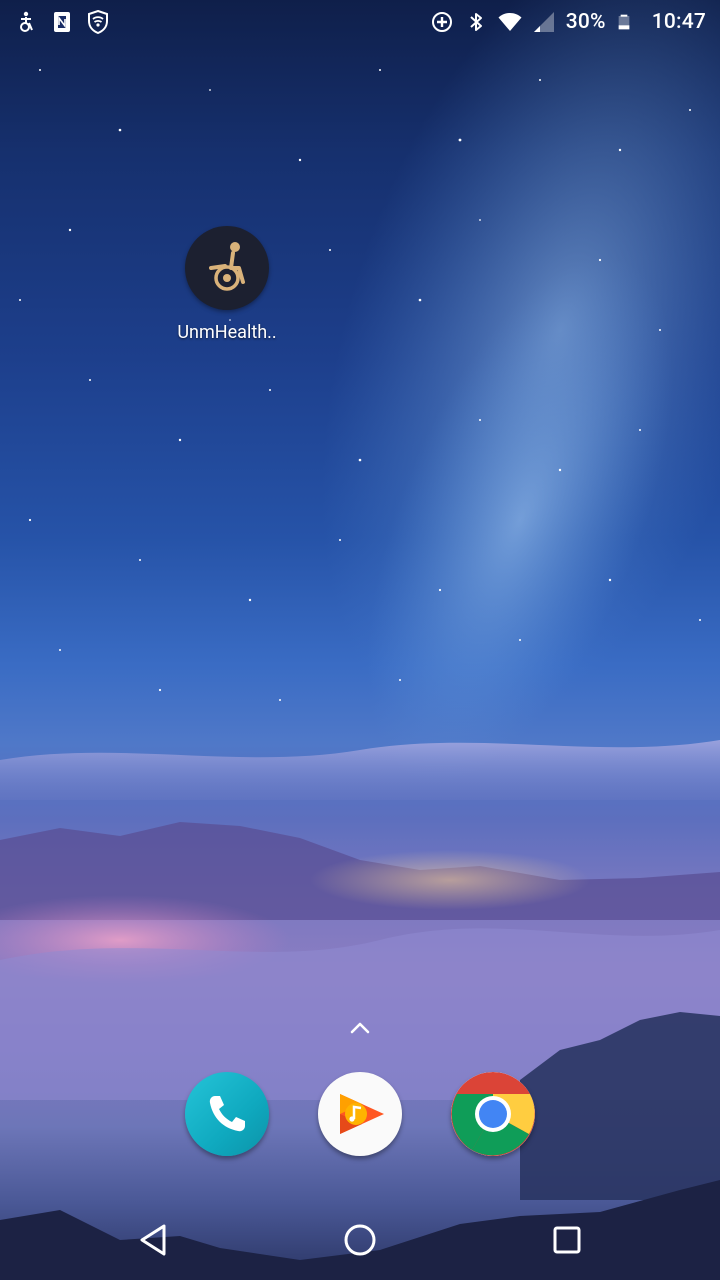  Describe the element at coordinates (227, 332) in the screenshot. I see `app-label: UnmHealth..` at that location.